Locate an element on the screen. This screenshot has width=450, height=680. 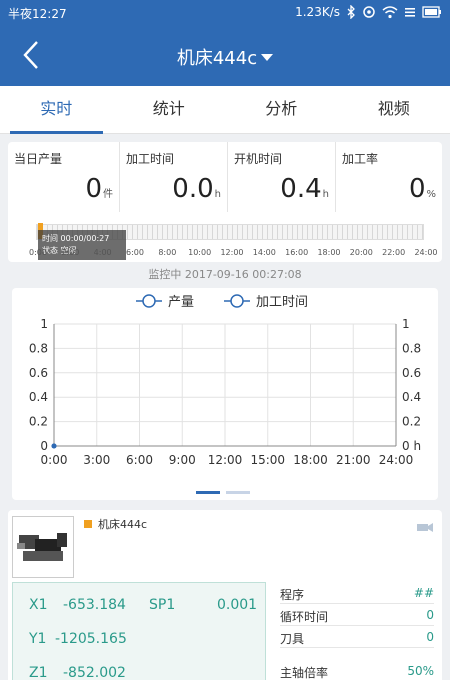
coord-axis: Z1 is located at coordinates (38, 672).